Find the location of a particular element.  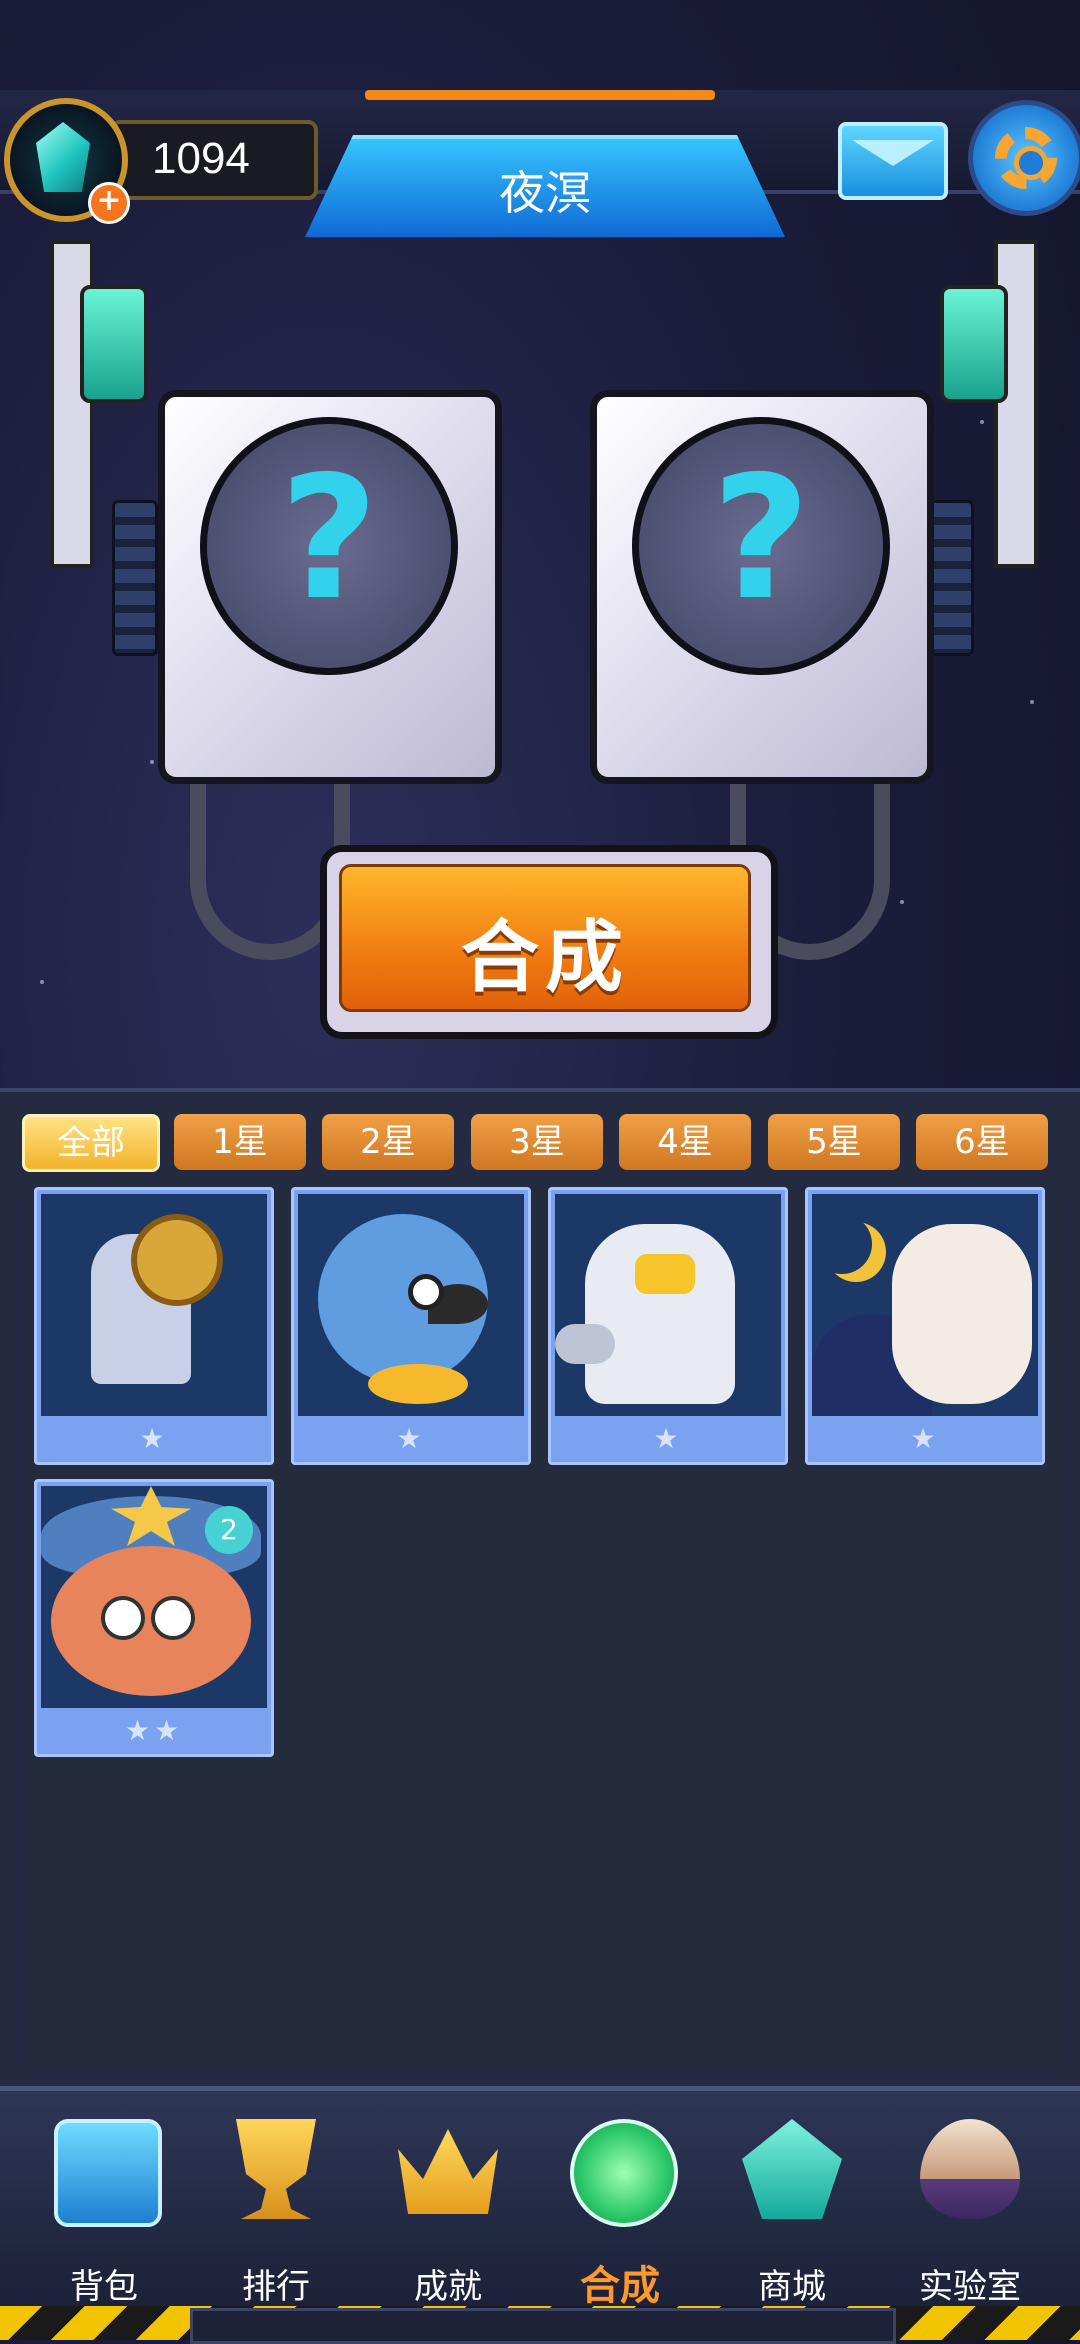

pet-card: 2 ★★ is located at coordinates (154, 1618).